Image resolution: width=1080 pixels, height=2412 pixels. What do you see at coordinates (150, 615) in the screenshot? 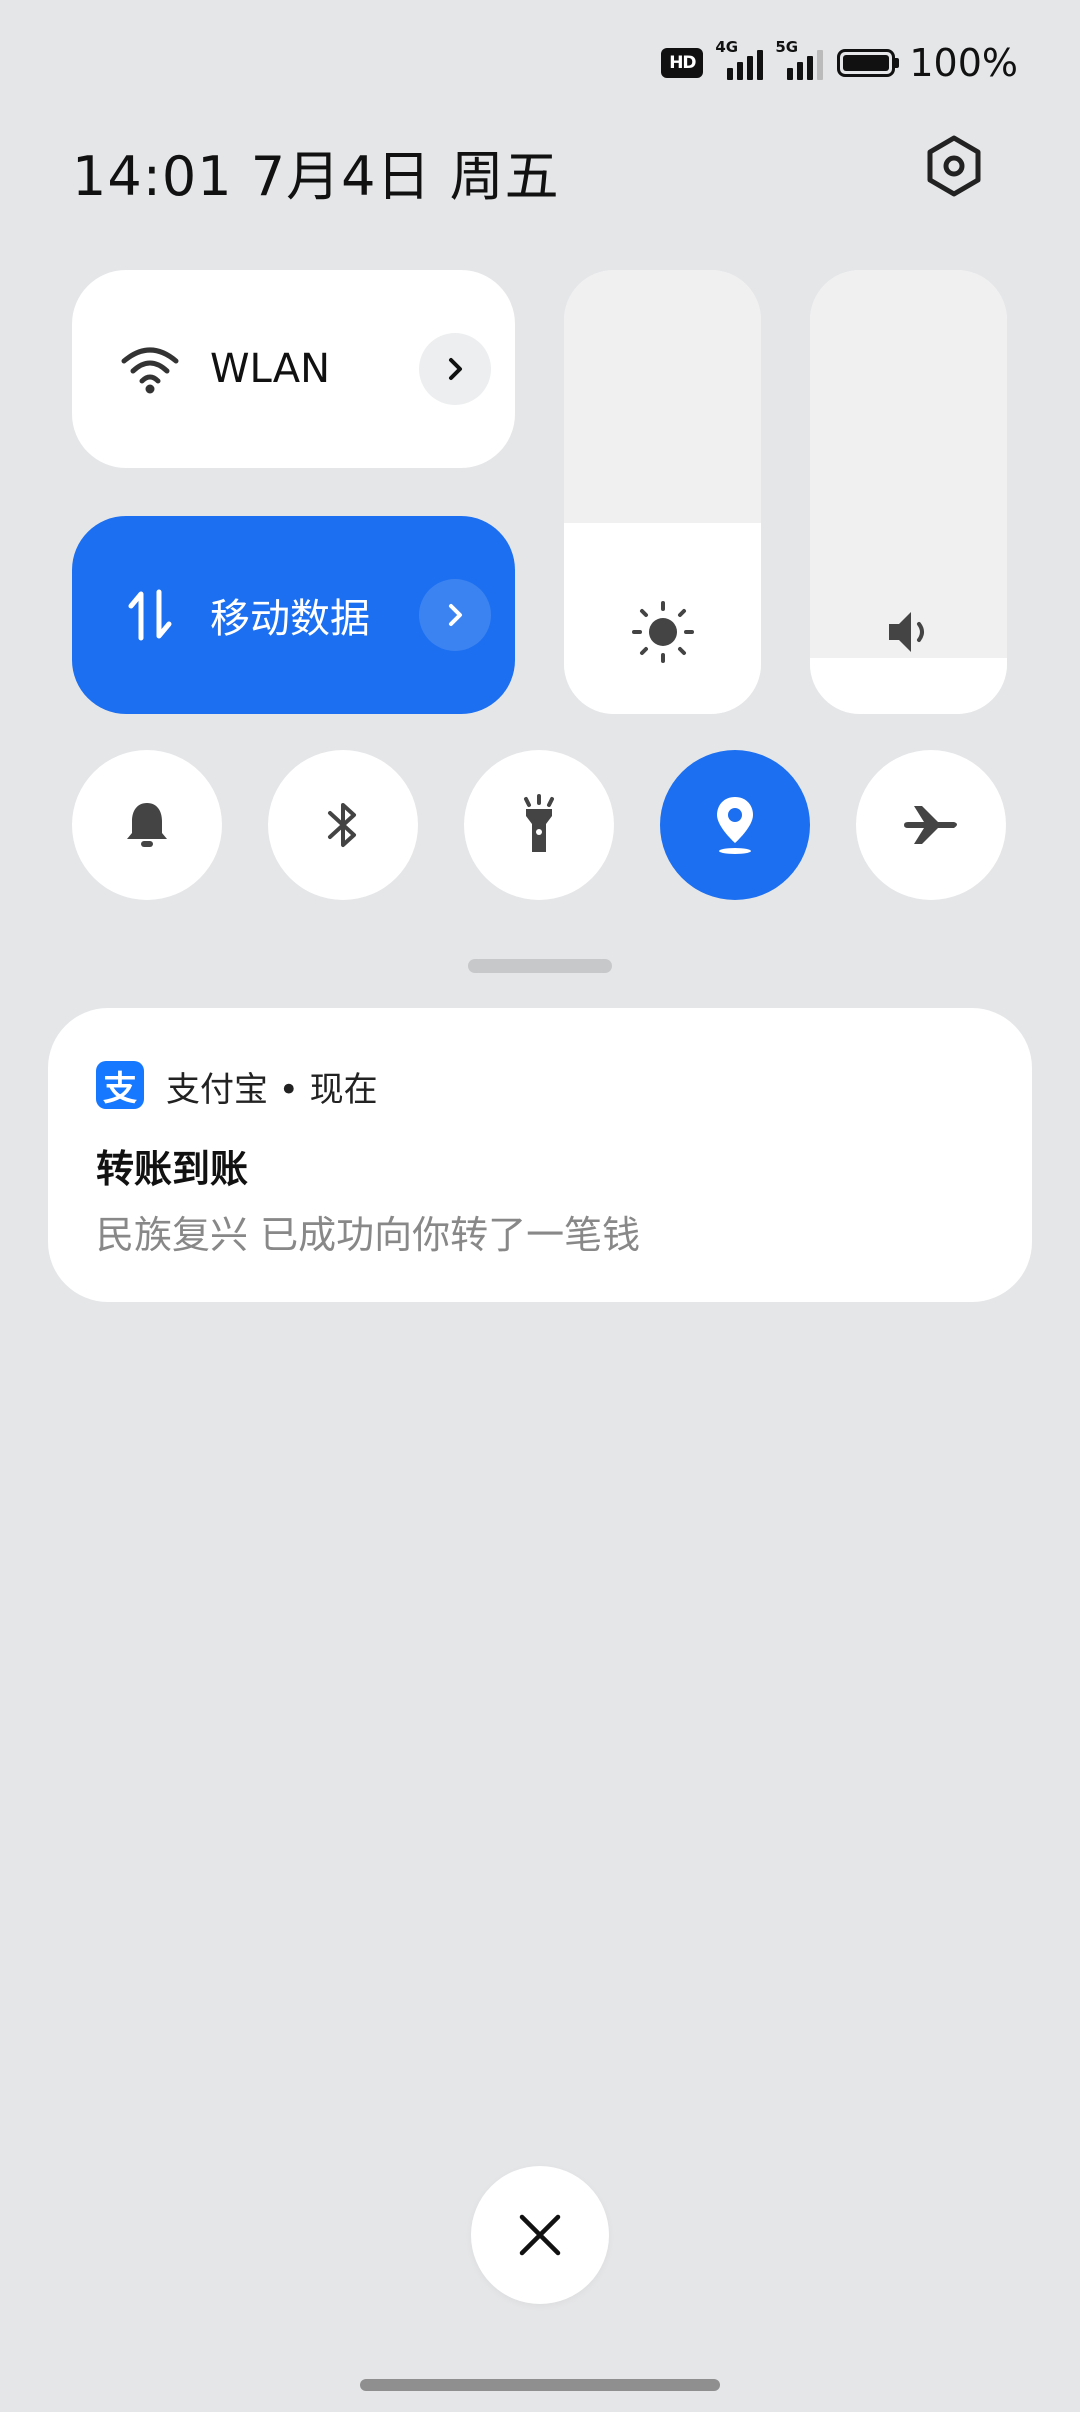
I see `data-transfer-icon` at bounding box center [150, 615].